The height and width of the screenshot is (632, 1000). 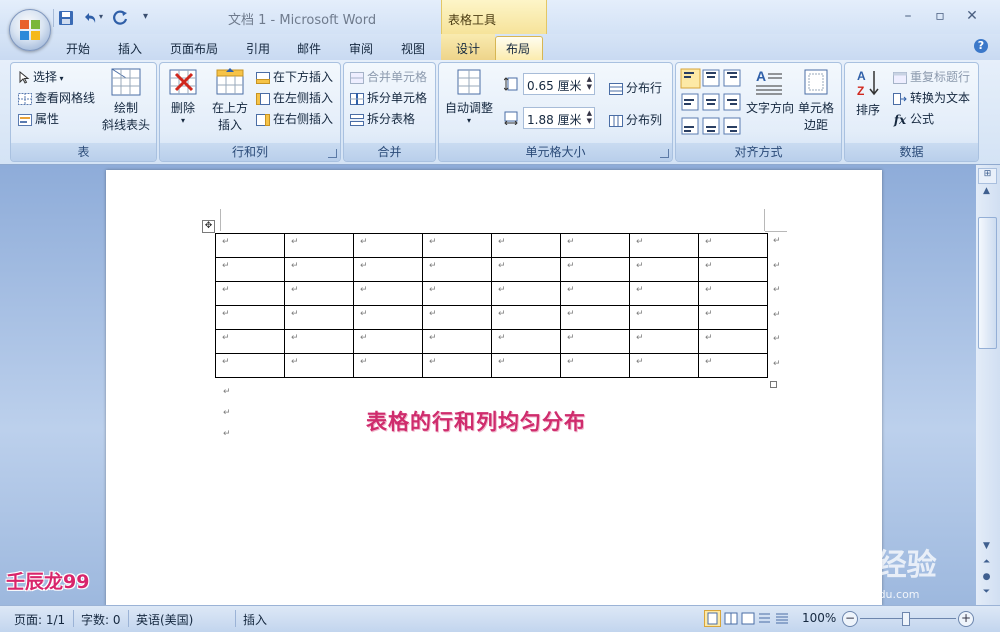 What do you see at coordinates (120, 18) in the screenshot?
I see `redo-icon` at bounding box center [120, 18].